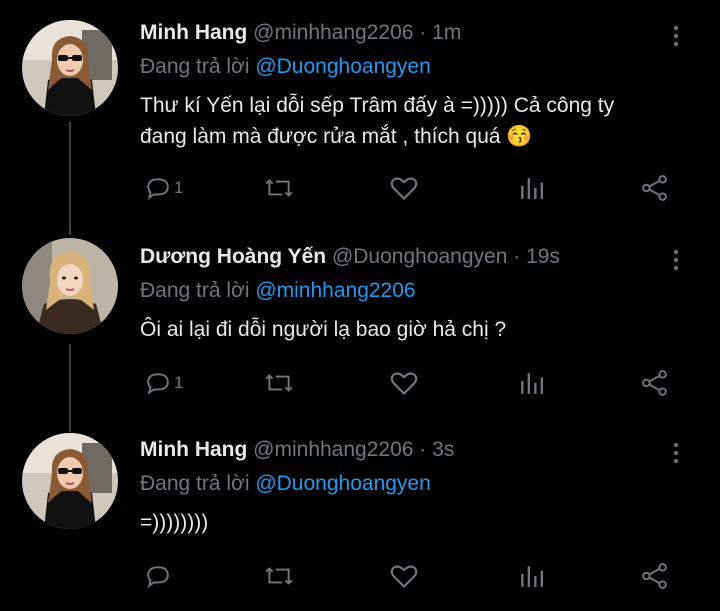  I want to click on tweet-actions, so click(412, 576).